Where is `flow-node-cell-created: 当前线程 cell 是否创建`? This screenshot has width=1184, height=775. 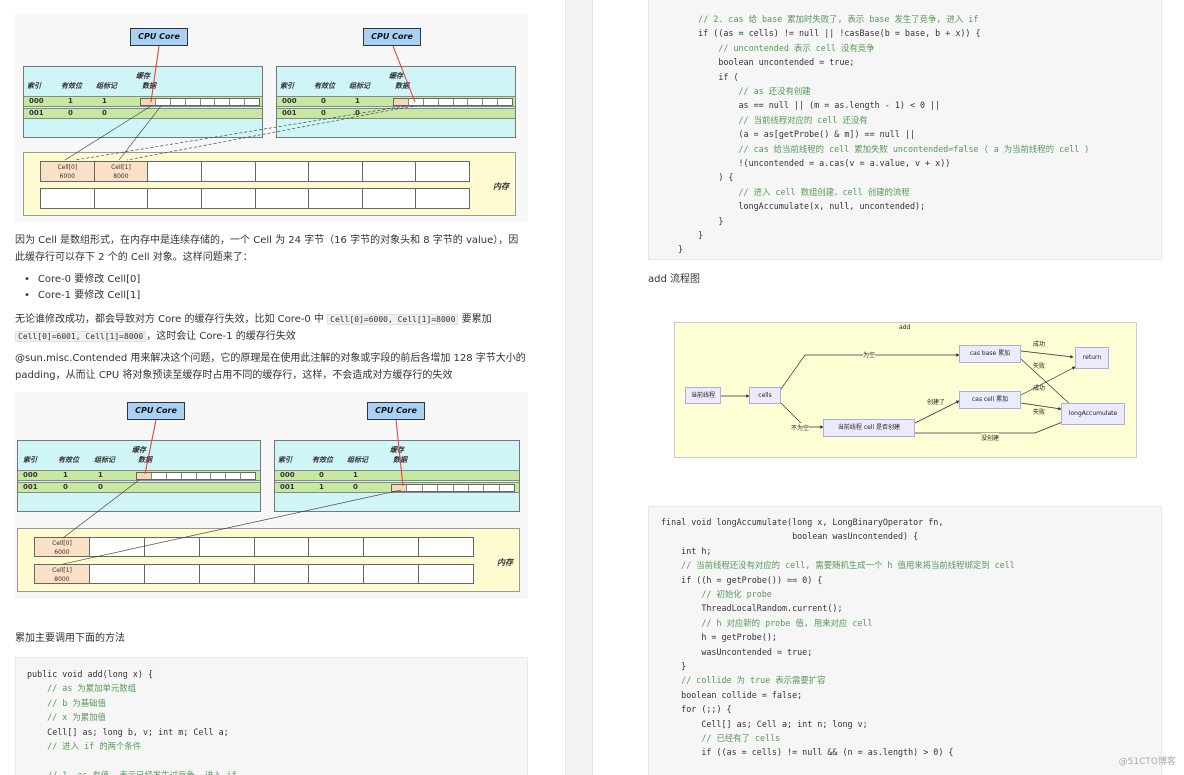 flow-node-cell-created: 当前线程 cell 是否创建 is located at coordinates (869, 428).